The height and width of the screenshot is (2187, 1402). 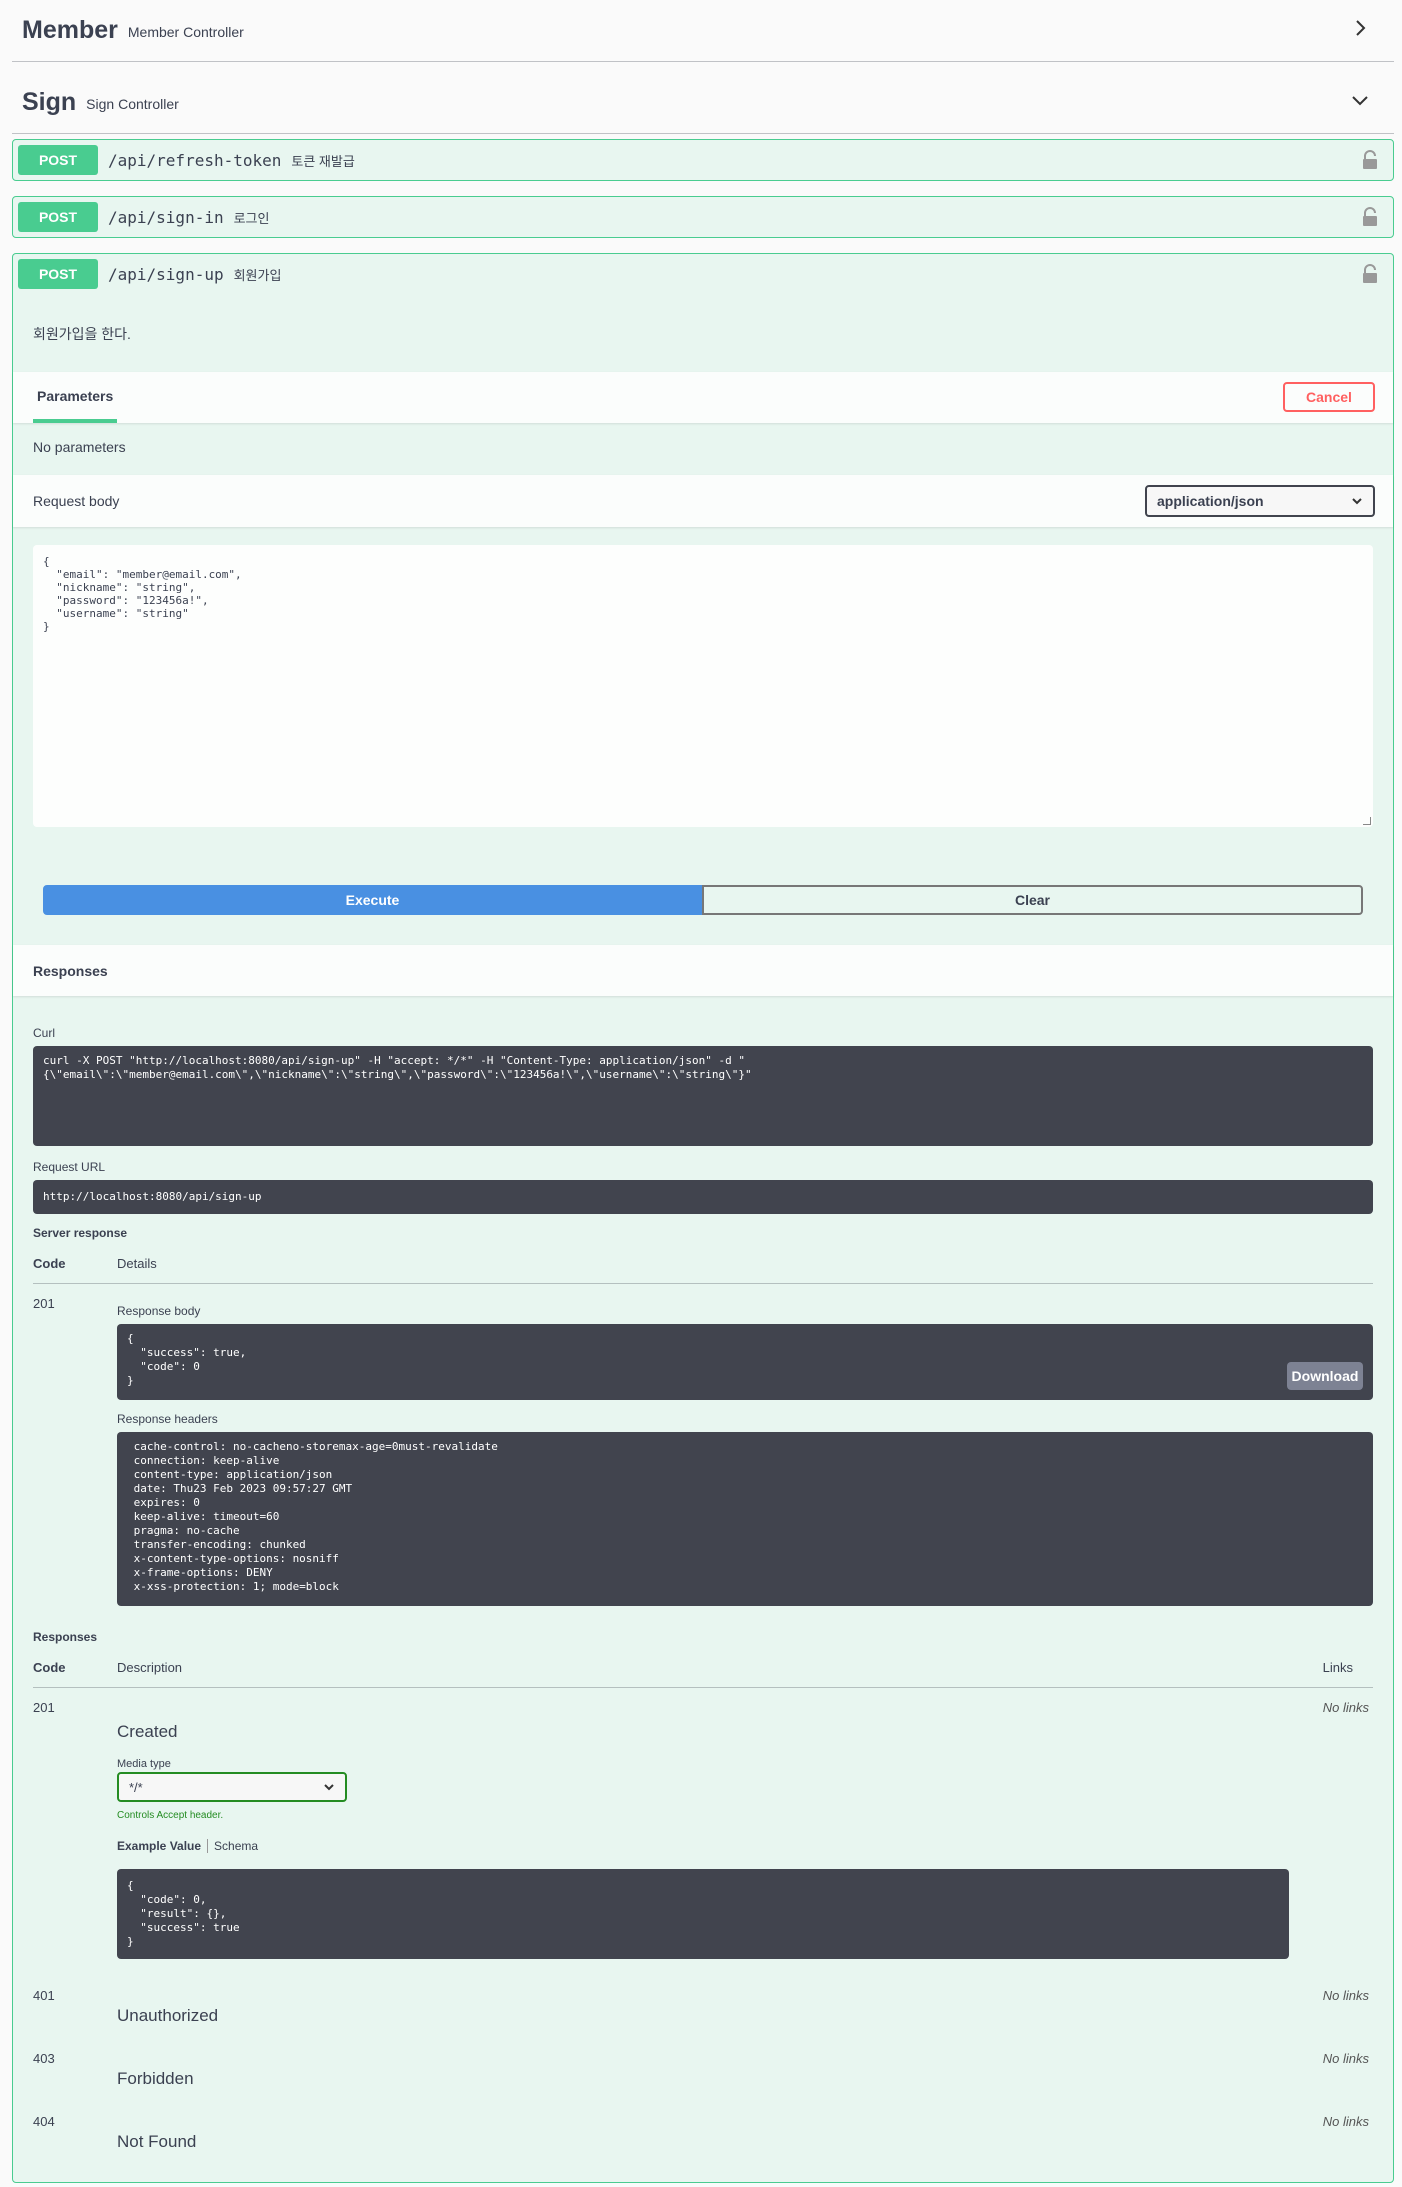 What do you see at coordinates (187, 1359) in the screenshot?
I see `response-body-text: { "success": true, "code": 0 }` at bounding box center [187, 1359].